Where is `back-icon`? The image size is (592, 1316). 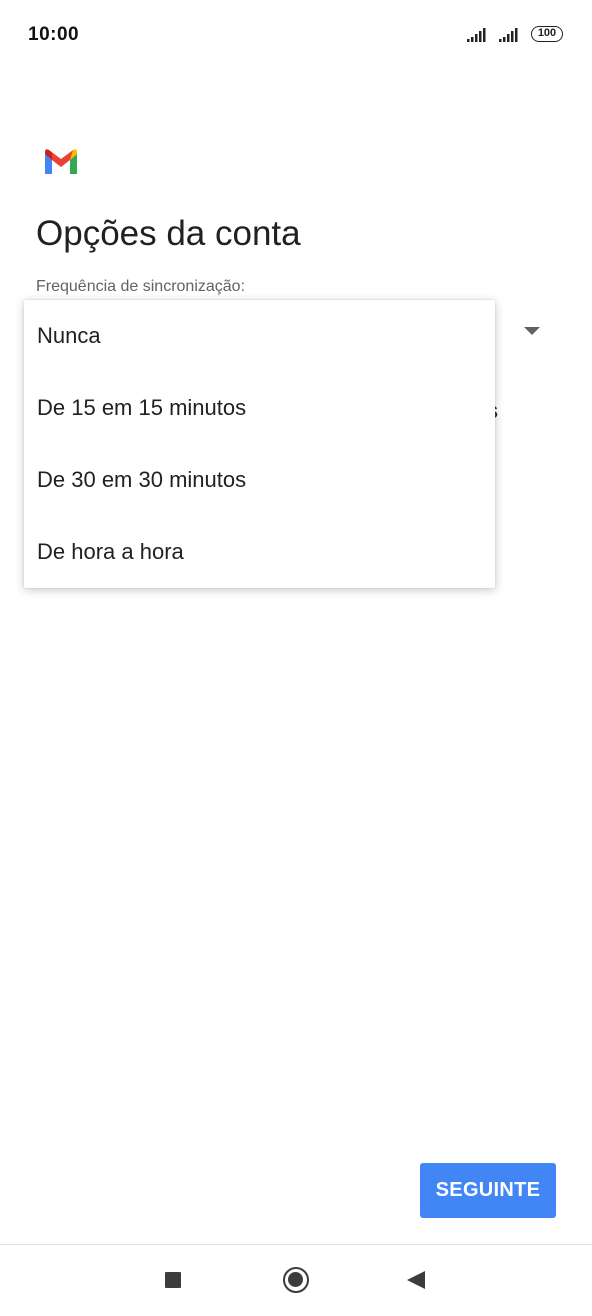 back-icon is located at coordinates (416, 1280).